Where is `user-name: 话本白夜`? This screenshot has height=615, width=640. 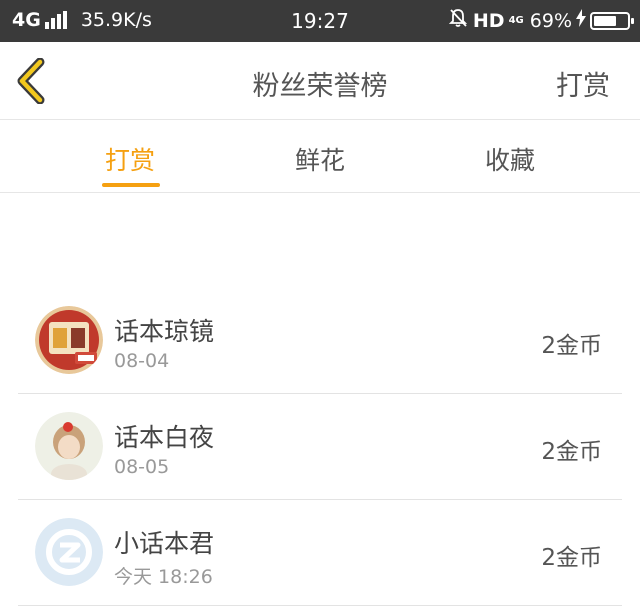 user-name: 话本白夜 is located at coordinates (164, 437).